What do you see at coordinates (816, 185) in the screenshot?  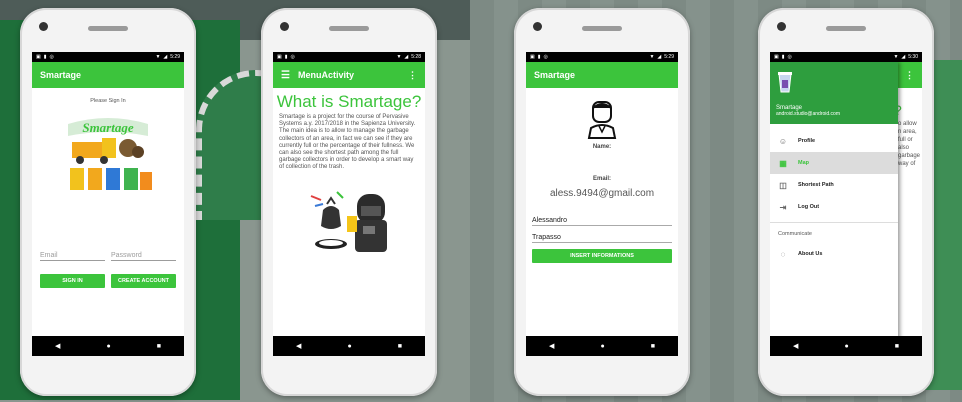 I see `drawer-item-label: Shortest Path` at bounding box center [816, 185].